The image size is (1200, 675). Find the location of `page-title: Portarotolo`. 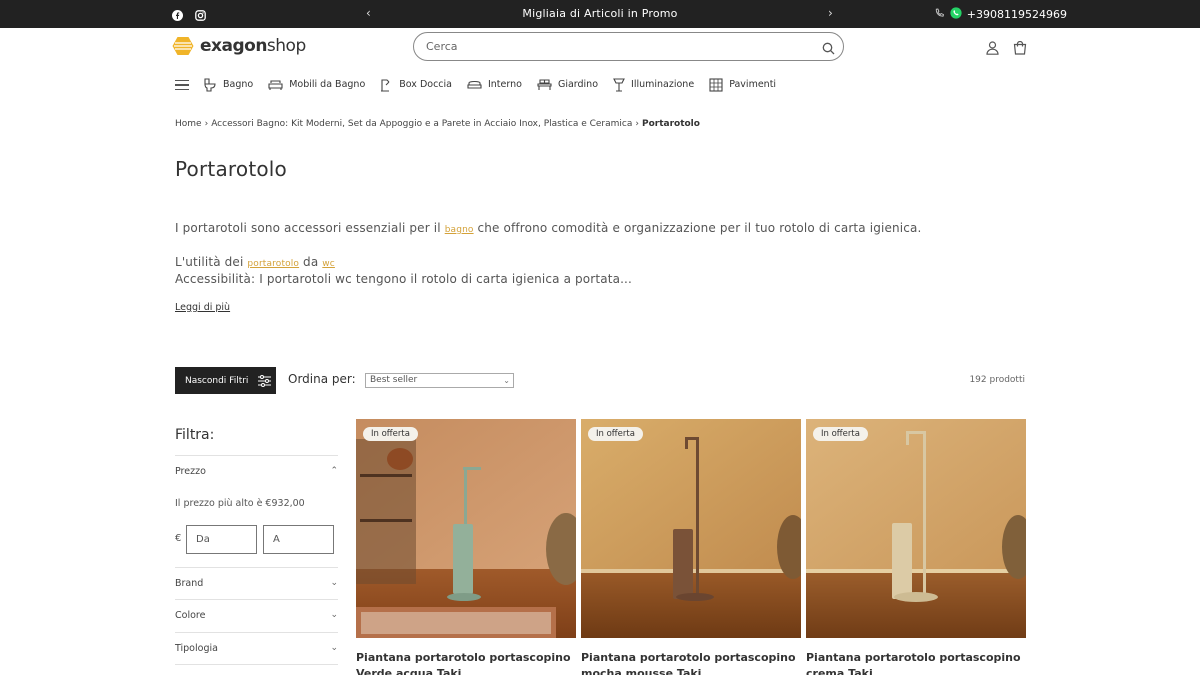

page-title: Portarotolo is located at coordinates (231, 169).